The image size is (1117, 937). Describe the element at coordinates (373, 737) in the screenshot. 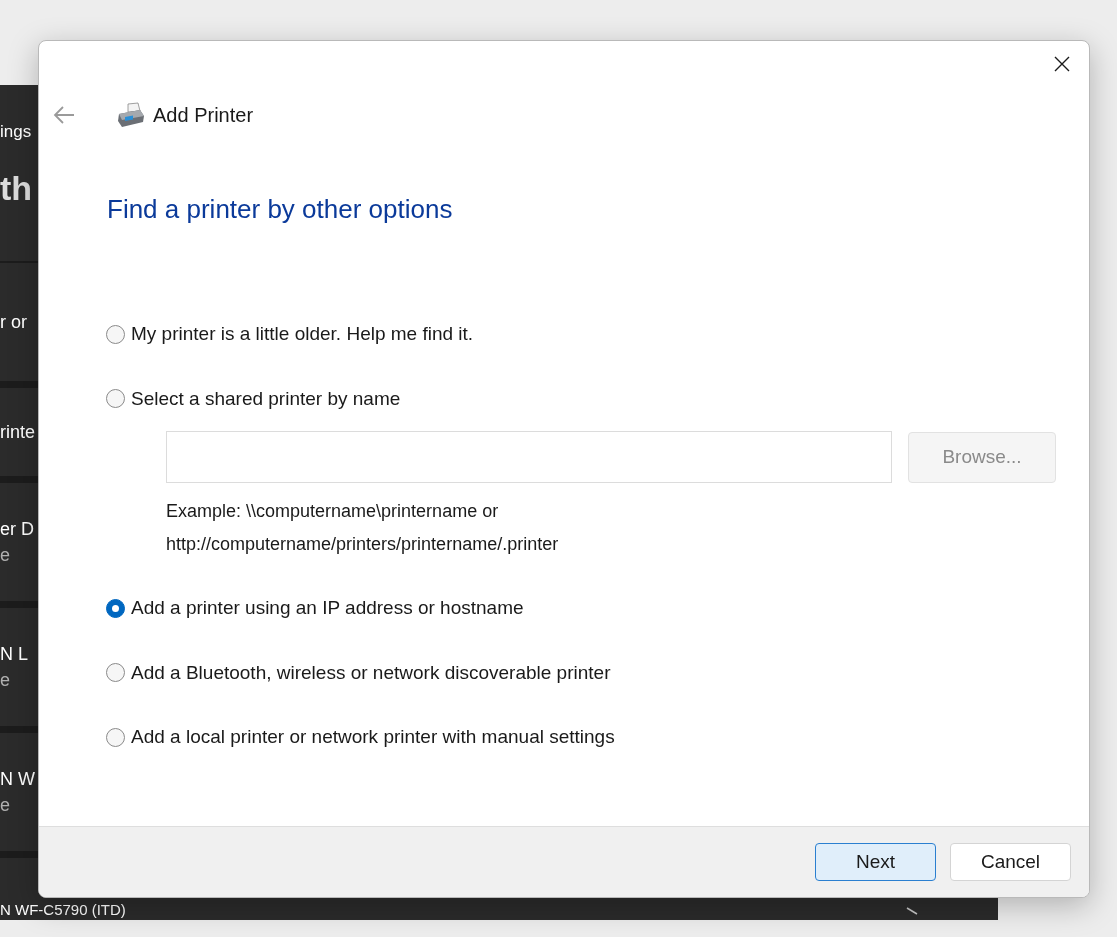

I see `option-label: Add a local printer or network printer with manual settings` at that location.